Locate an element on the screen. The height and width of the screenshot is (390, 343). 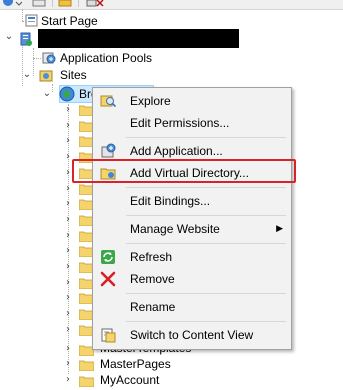
site-expander-icon: ⌄ is located at coordinates (47, 94).